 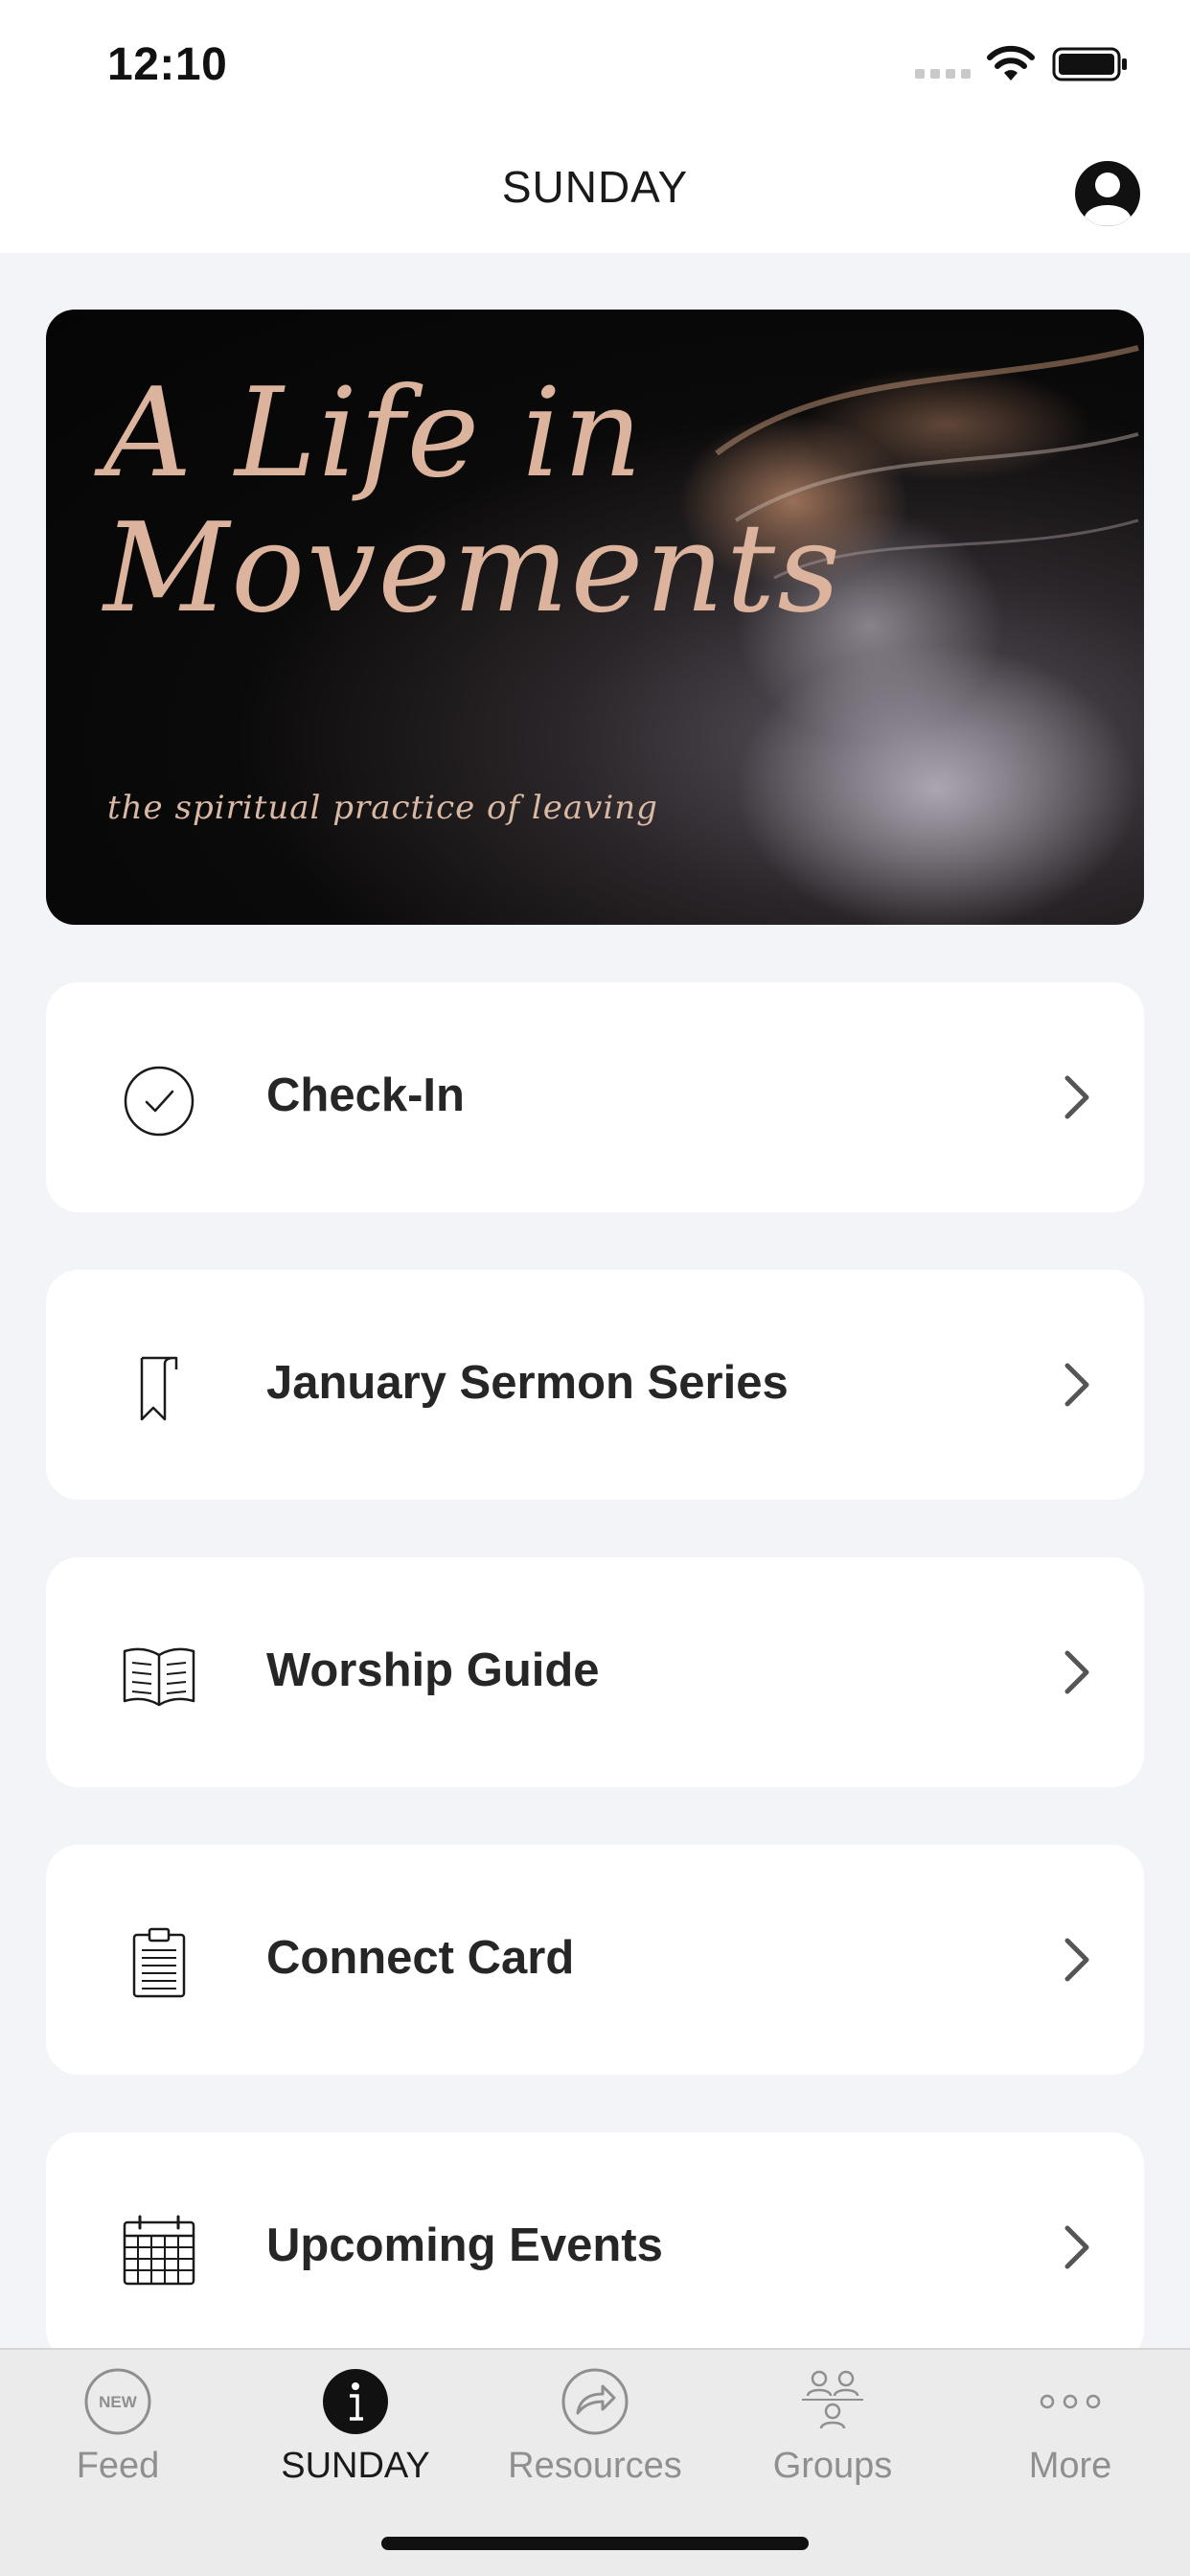 I want to click on tab-sunday: SUNDAY, so click(x=355, y=2433).